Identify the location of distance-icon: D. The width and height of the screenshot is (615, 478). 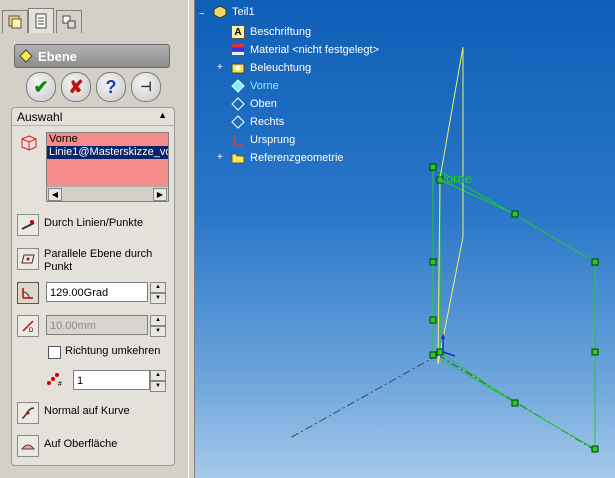
(28, 326).